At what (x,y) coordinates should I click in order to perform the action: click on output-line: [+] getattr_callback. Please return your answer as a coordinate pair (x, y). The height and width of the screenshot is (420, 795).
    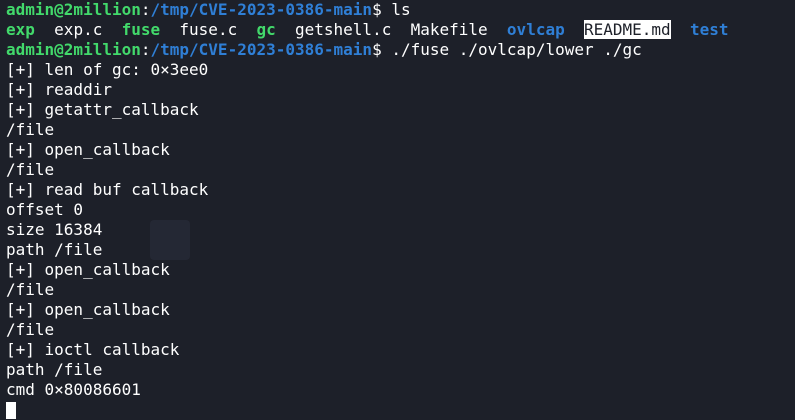
    Looking at the image, I should click on (102, 109).